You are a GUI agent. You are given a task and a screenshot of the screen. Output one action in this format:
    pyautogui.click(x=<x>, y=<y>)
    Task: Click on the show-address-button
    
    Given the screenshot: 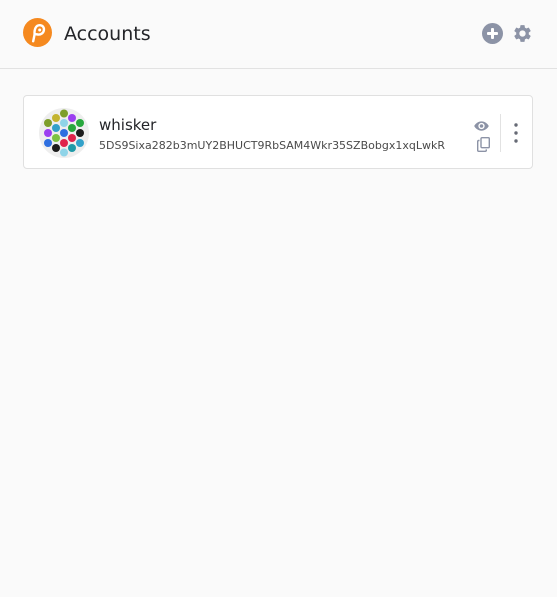 What is the action you would take?
    pyautogui.click(x=481, y=126)
    